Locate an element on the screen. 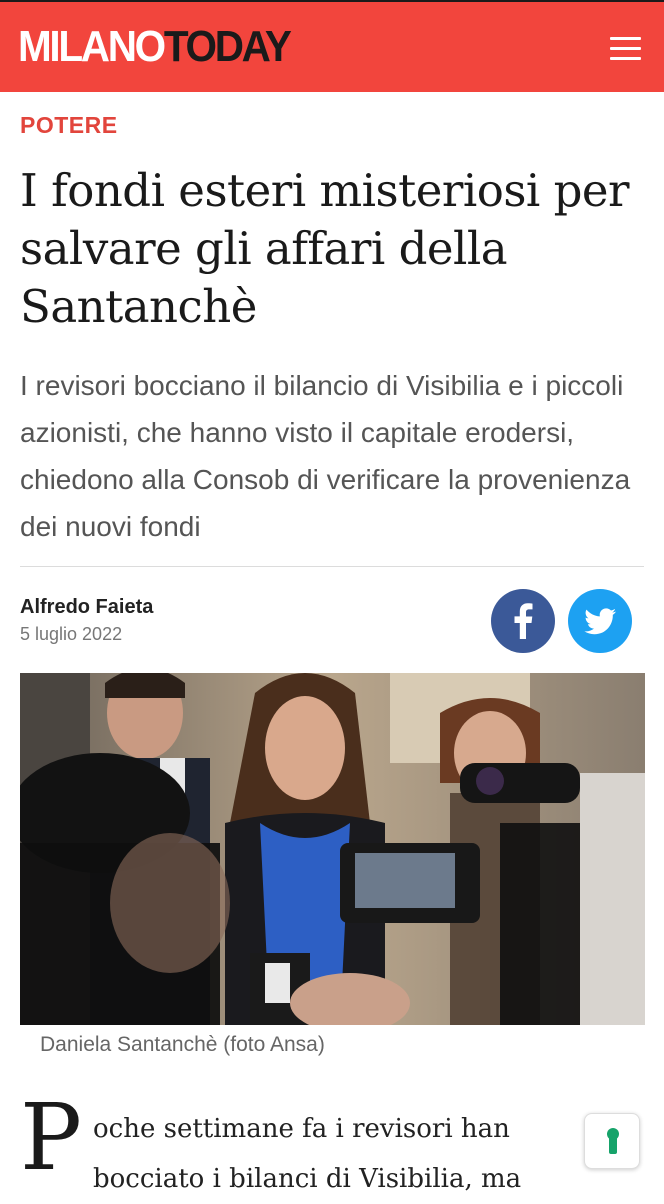  site-logo: MILANOTODAY is located at coordinates (155, 46).